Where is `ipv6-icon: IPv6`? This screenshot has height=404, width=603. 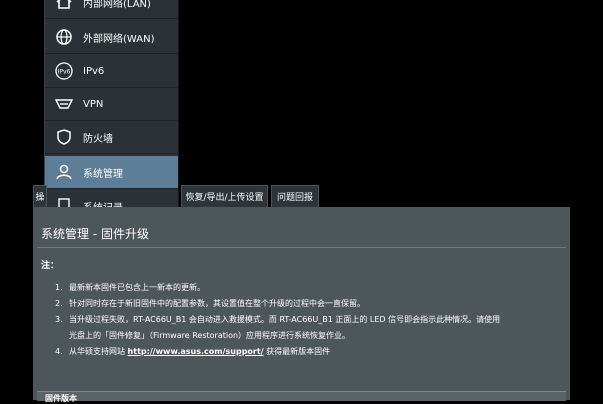 ipv6-icon: IPv6 is located at coordinates (64, 71).